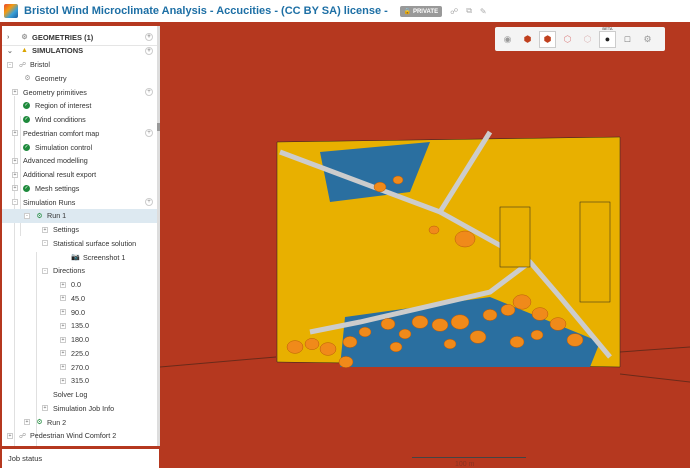 The height and width of the screenshot is (468, 690). I want to click on tree-item: + Advanced modelling, so click(79, 161).